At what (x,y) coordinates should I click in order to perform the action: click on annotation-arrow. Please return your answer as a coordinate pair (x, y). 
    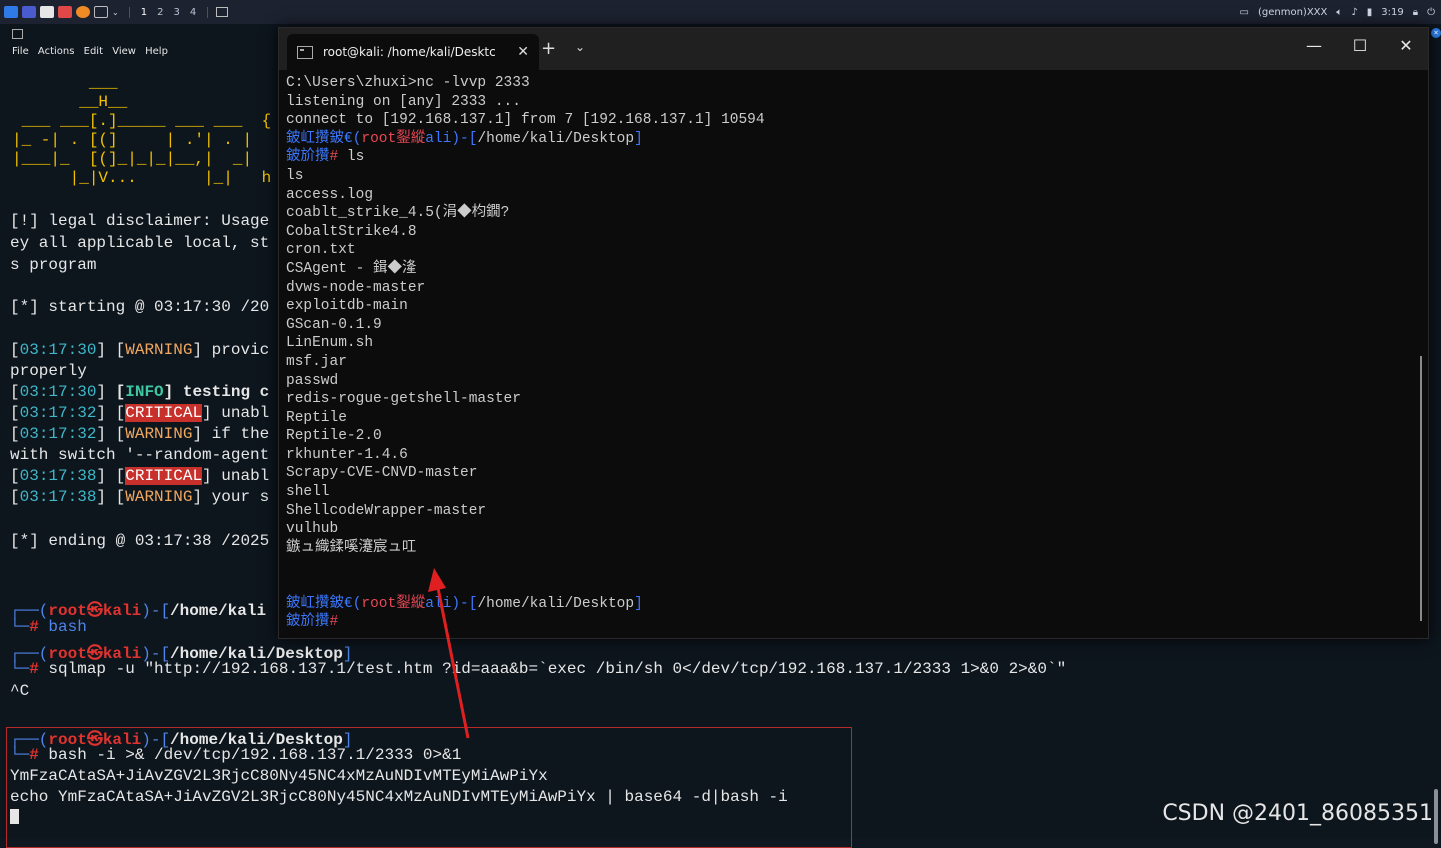
    Looking at the image, I should click on (449, 653).